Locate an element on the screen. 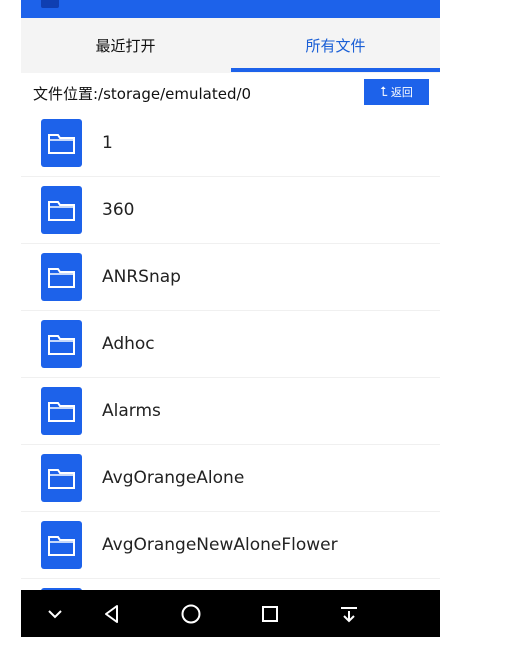  list-item: AvgOrangeAlone is located at coordinates (230, 478).